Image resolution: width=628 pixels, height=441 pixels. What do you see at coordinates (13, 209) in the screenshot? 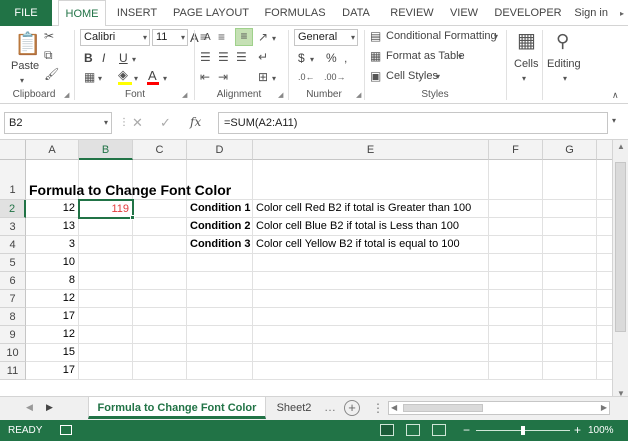
I see `row-header-2: 2` at bounding box center [13, 209].